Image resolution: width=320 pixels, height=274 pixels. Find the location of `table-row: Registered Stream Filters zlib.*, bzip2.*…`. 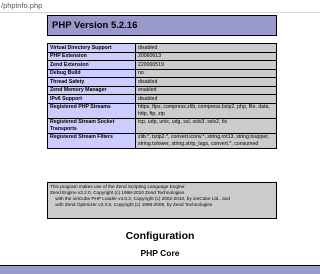

table-row: Registered Stream Filters zlib.*, bzip2.*… is located at coordinates (162, 140).